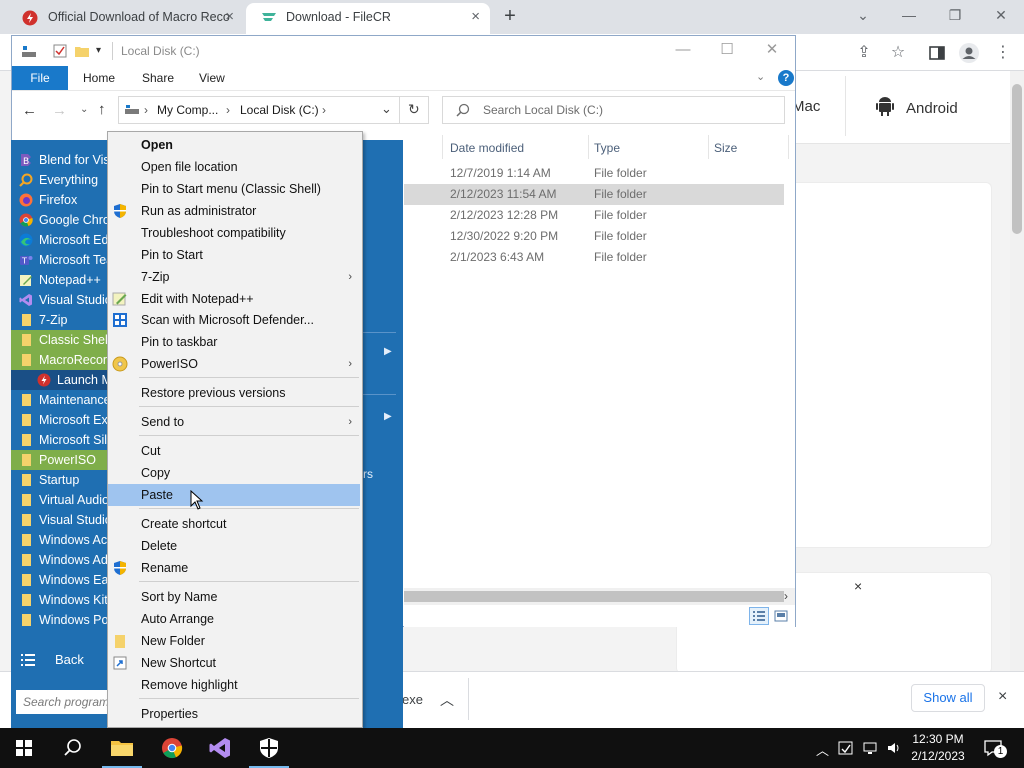 The height and width of the screenshot is (768, 1024). What do you see at coordinates (725, 148) in the screenshot?
I see `column-header-size: Size` at bounding box center [725, 148].